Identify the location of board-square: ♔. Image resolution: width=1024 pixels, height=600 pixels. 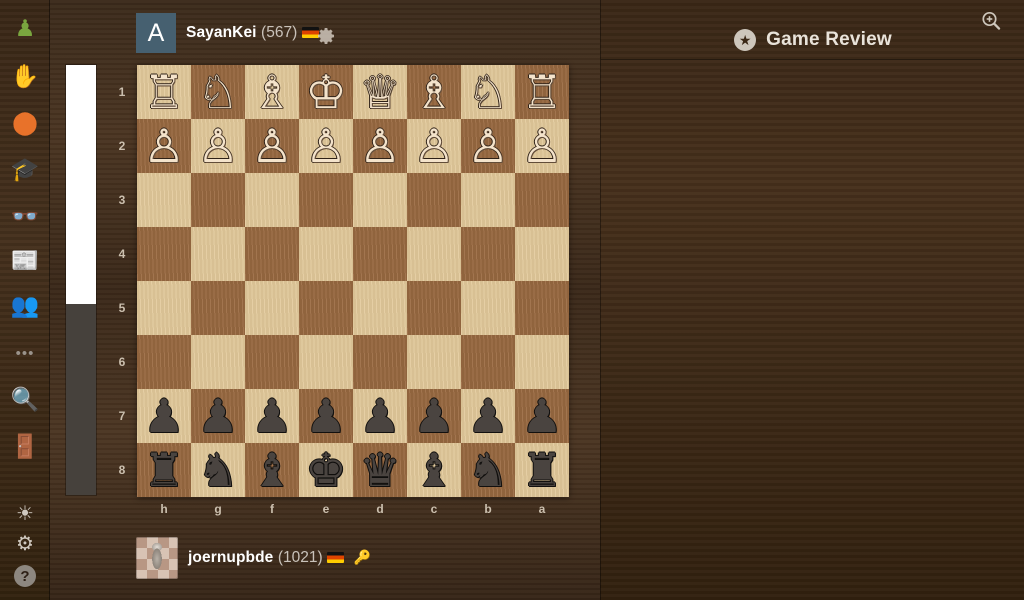
(326, 92).